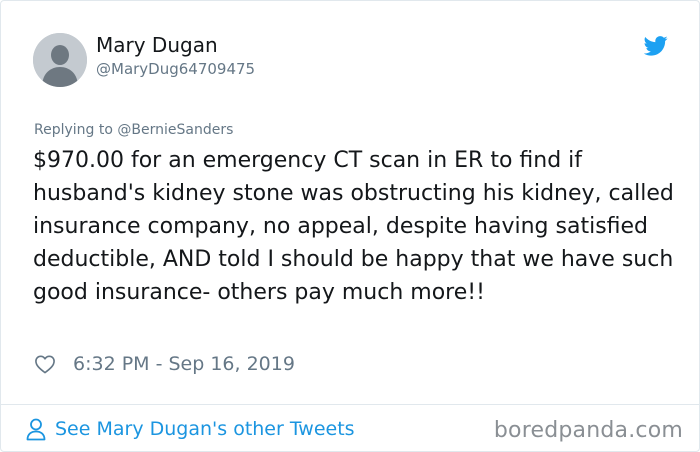  Describe the element at coordinates (36, 429) in the screenshot. I see `person-icon` at that location.